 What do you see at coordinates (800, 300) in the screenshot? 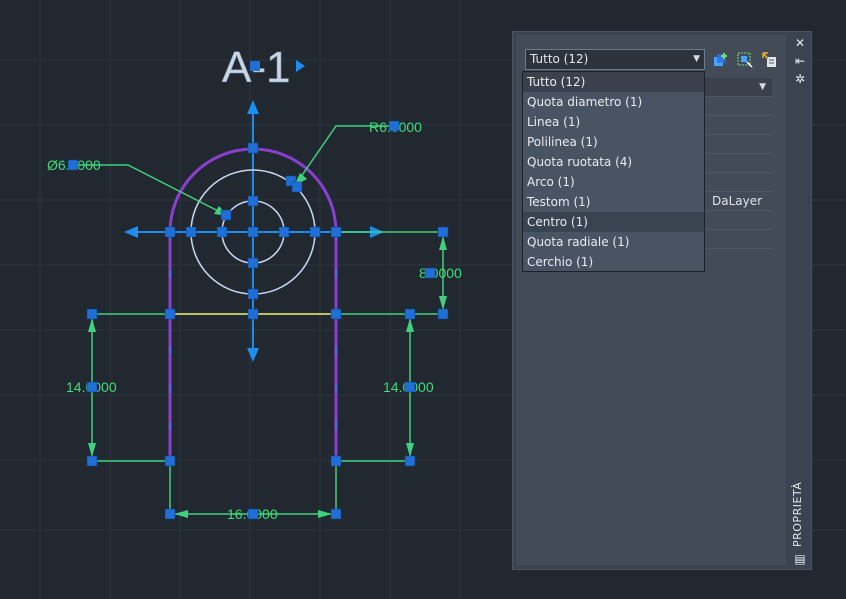
I see `palette-titlebar: ✕ ⇤ ✲ PROPRIETÀ ▤` at bounding box center [800, 300].